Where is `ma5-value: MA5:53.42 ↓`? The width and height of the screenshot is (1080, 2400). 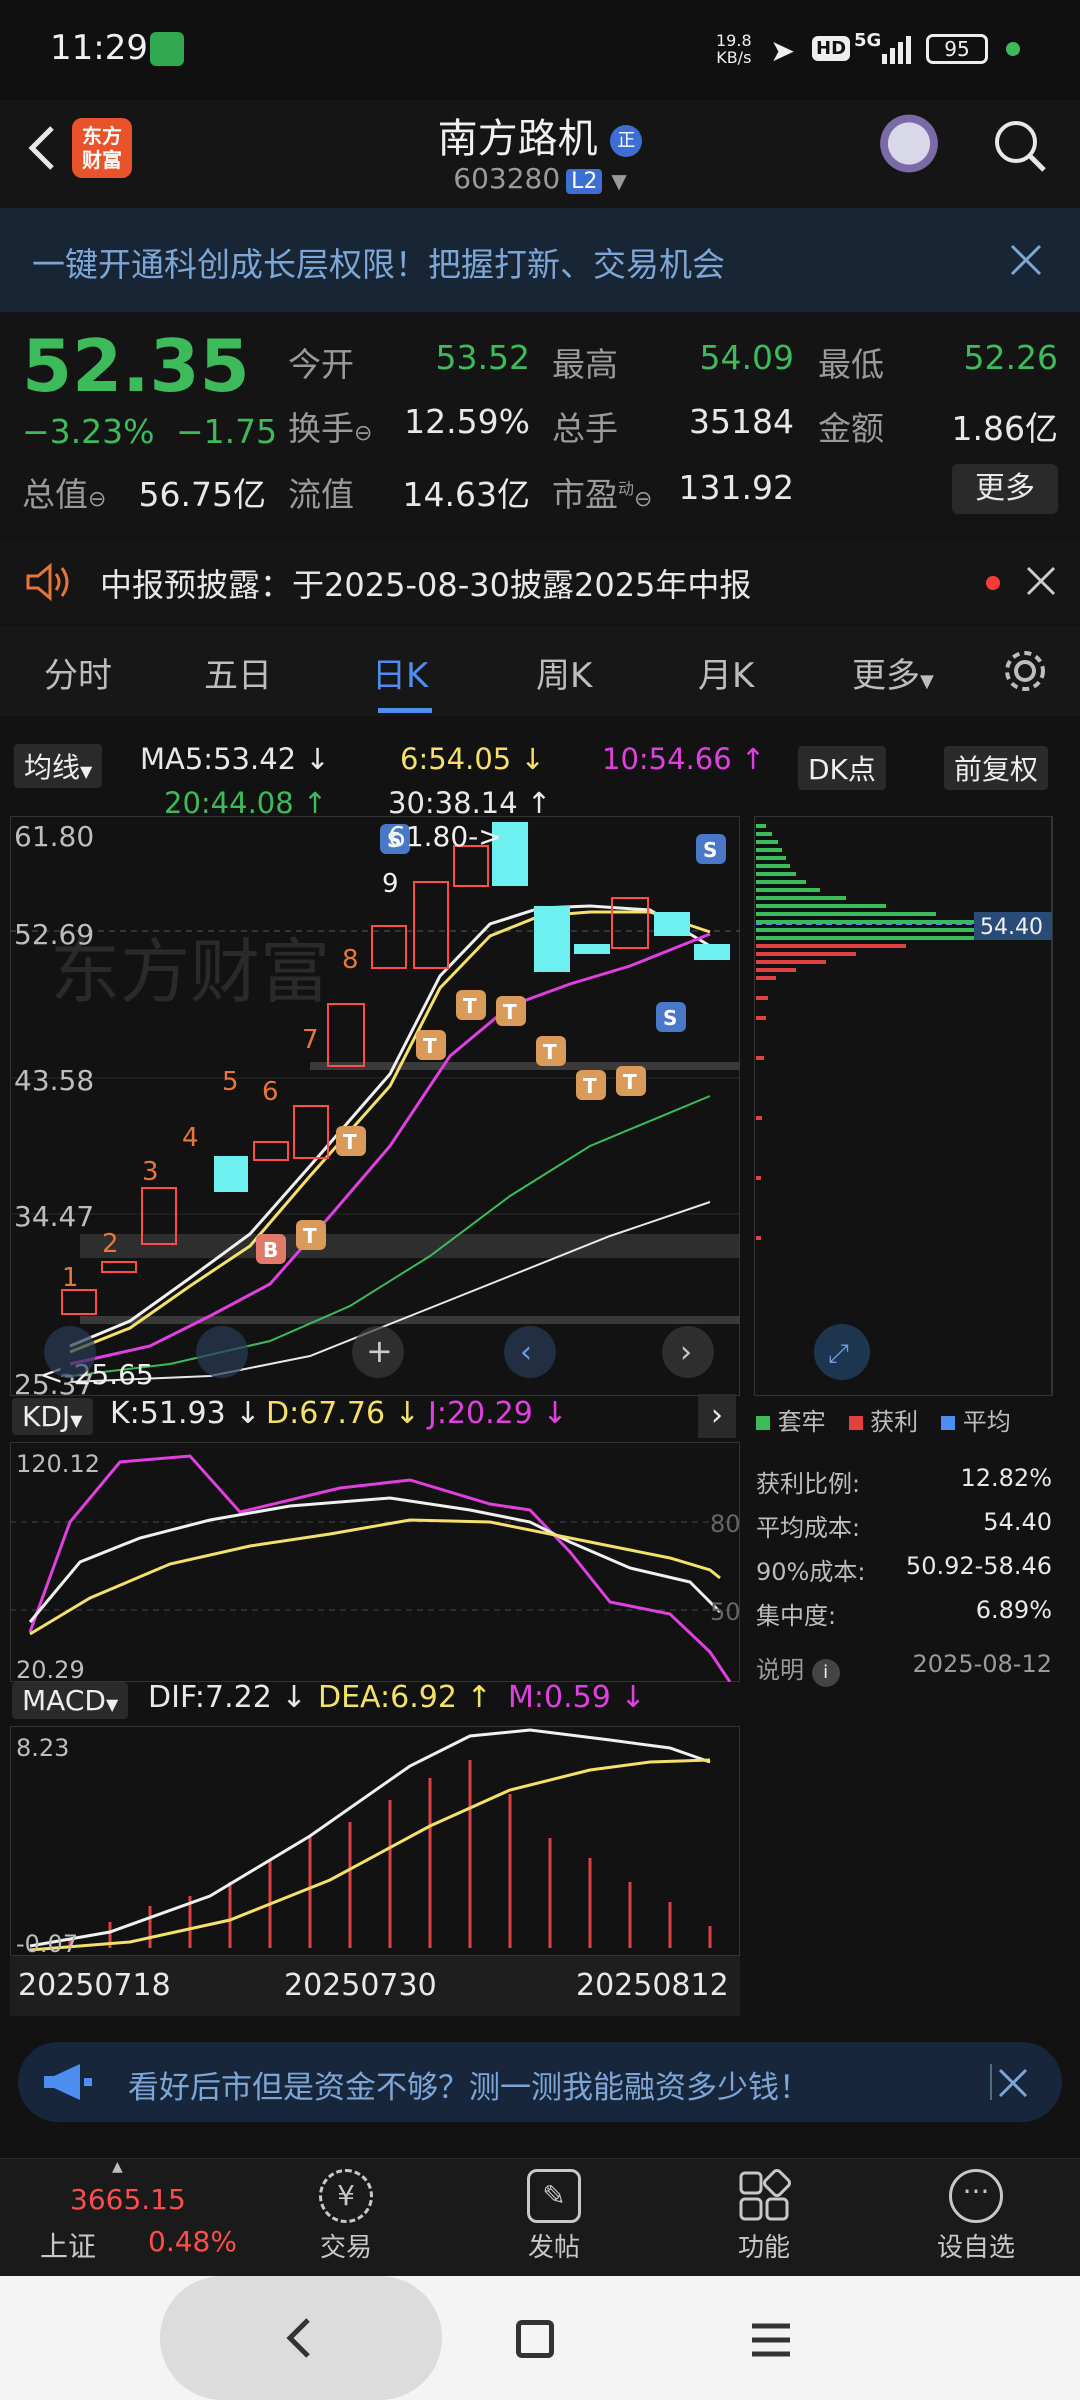 ma5-value: MA5:53.42 ↓ is located at coordinates (235, 759).